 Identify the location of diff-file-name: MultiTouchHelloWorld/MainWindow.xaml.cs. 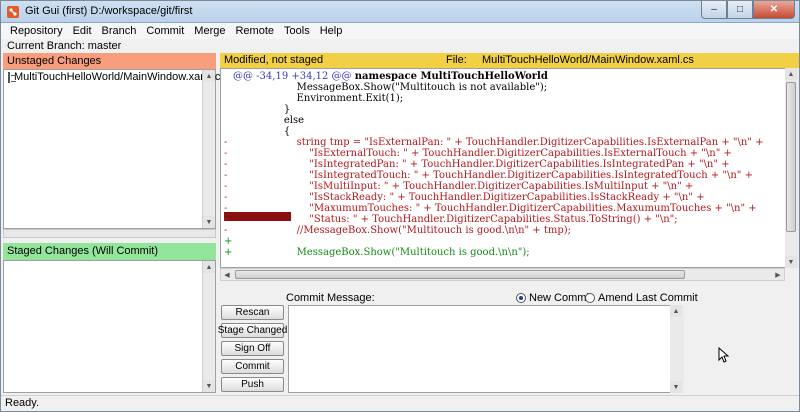
(588, 60).